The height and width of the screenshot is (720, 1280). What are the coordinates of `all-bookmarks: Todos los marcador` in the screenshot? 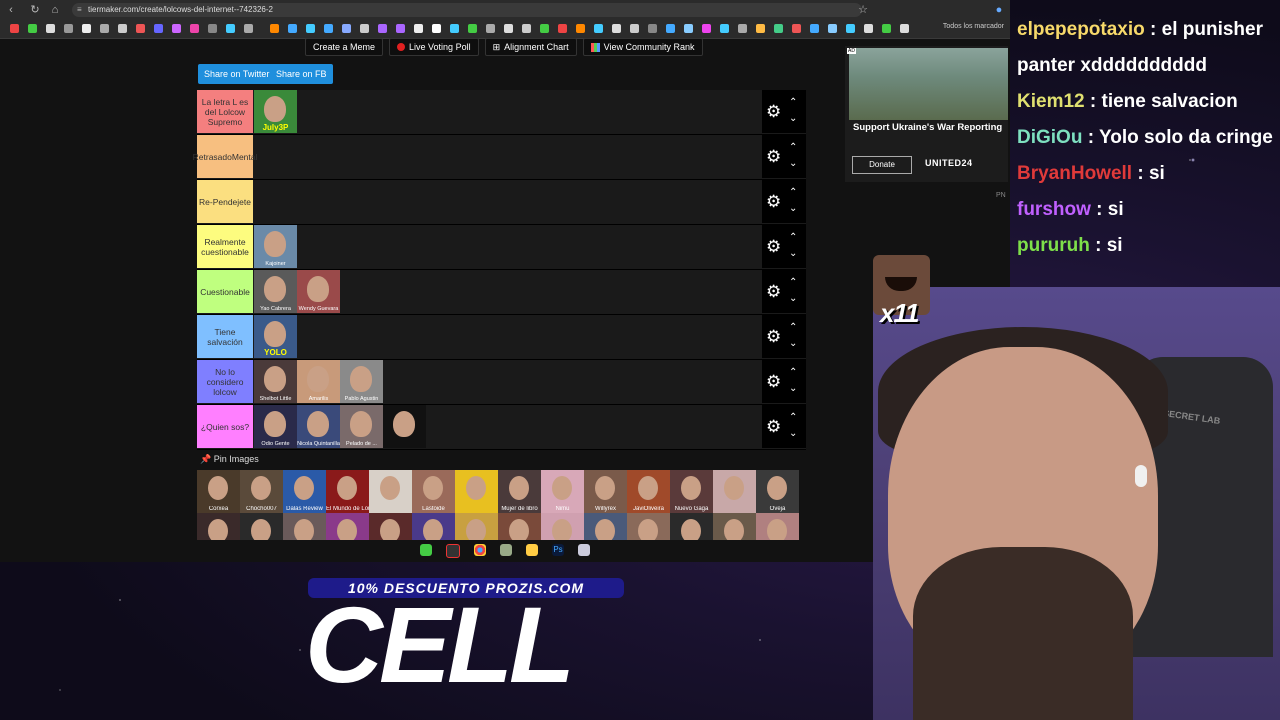 It's located at (973, 26).